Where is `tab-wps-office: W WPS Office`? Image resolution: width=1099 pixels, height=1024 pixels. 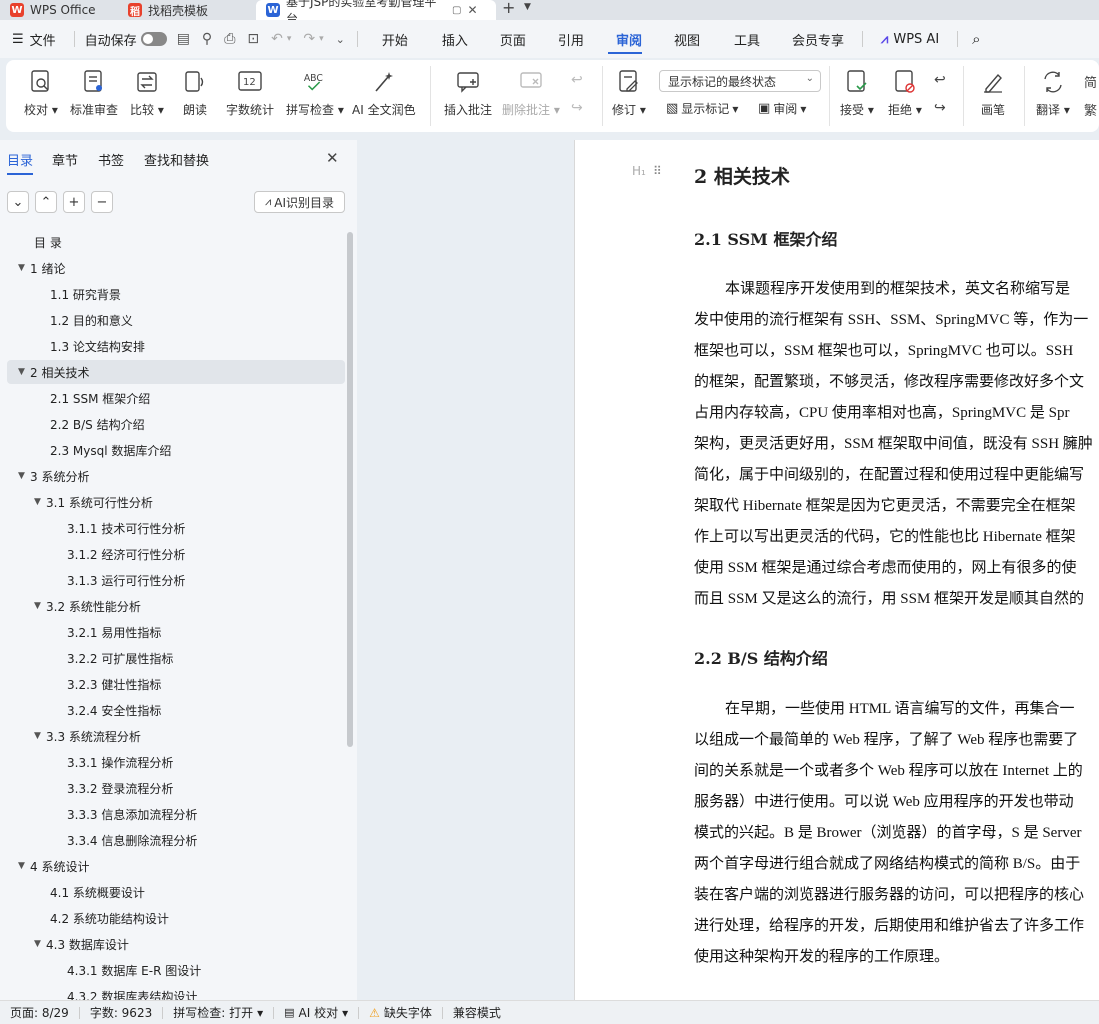 tab-wps-office: W WPS Office is located at coordinates (53, 10).